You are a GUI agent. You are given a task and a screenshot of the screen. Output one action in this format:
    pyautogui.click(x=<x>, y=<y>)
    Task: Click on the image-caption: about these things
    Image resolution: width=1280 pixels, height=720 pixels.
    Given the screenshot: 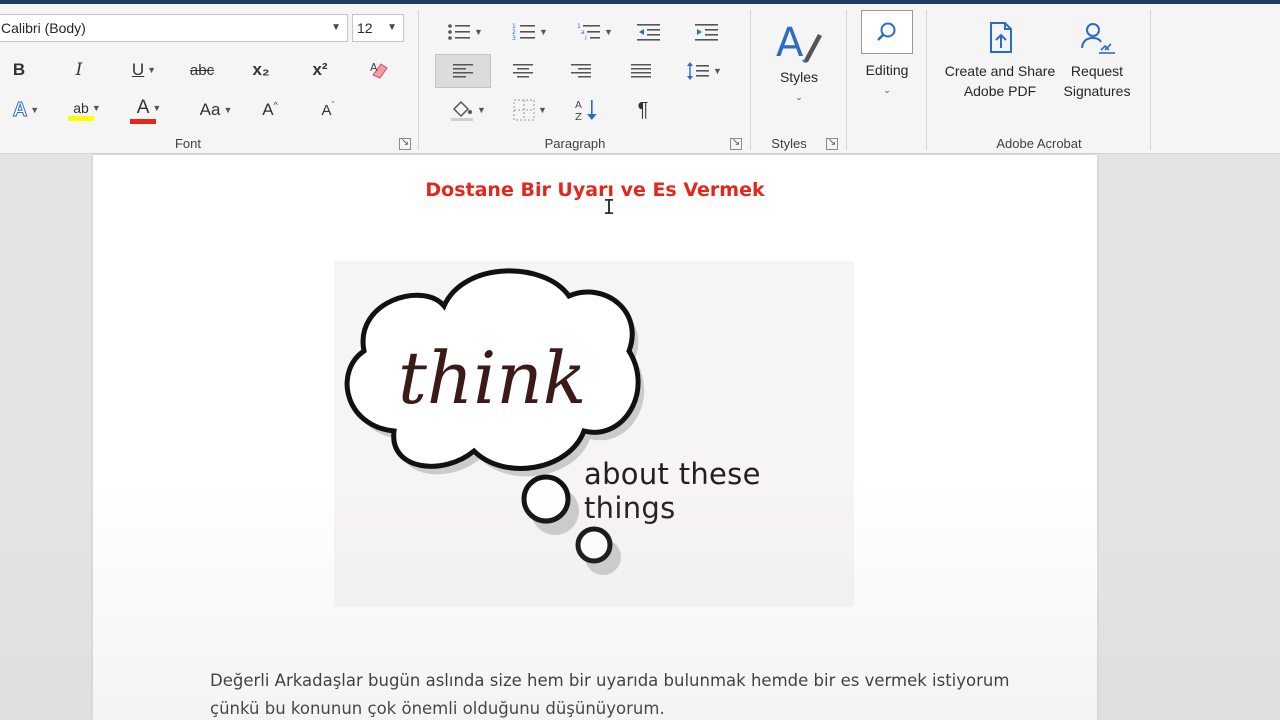 What is the action you would take?
    pyautogui.click(x=672, y=491)
    